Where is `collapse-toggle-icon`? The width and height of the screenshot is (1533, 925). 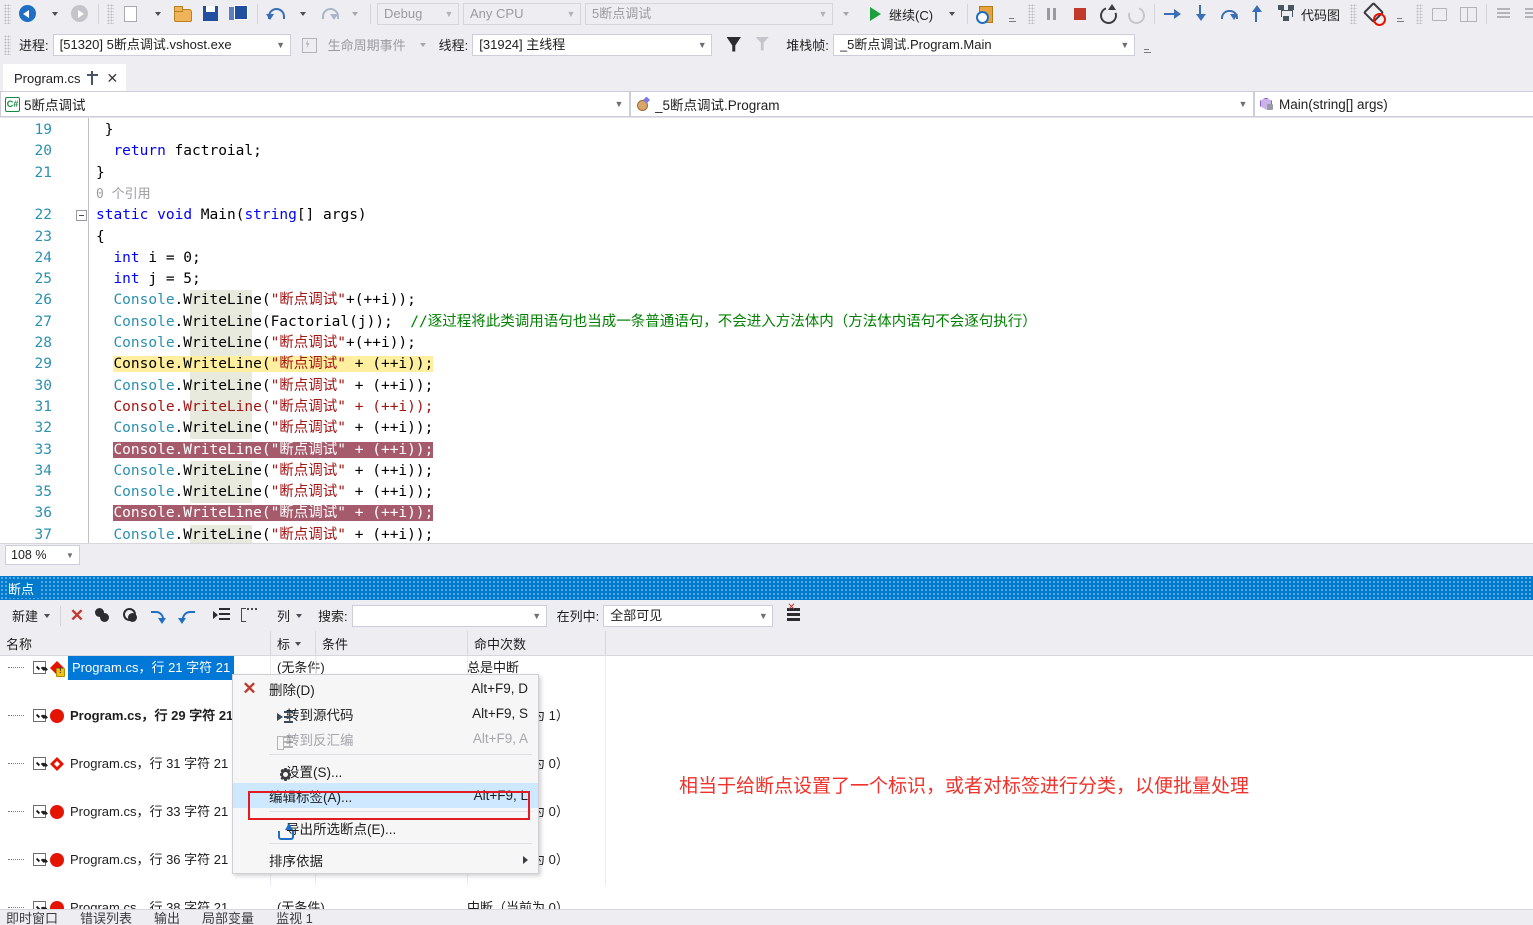
collapse-toggle-icon is located at coordinates (81, 216).